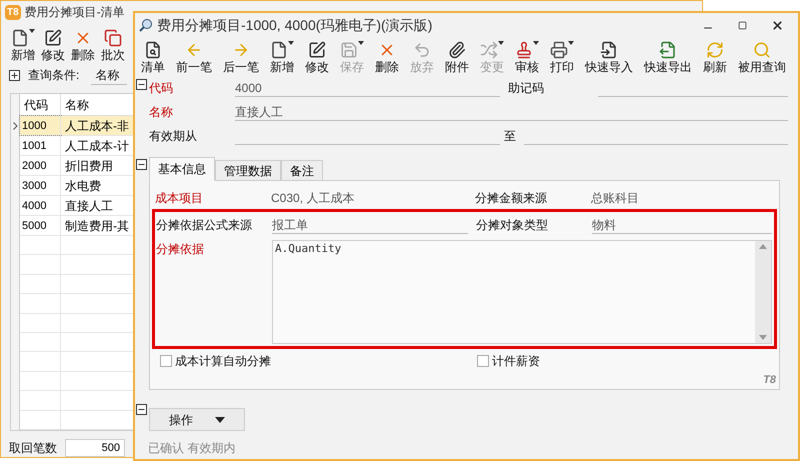  What do you see at coordinates (97, 225) in the screenshot?
I see `table-cell: 制造费用-其` at bounding box center [97, 225].